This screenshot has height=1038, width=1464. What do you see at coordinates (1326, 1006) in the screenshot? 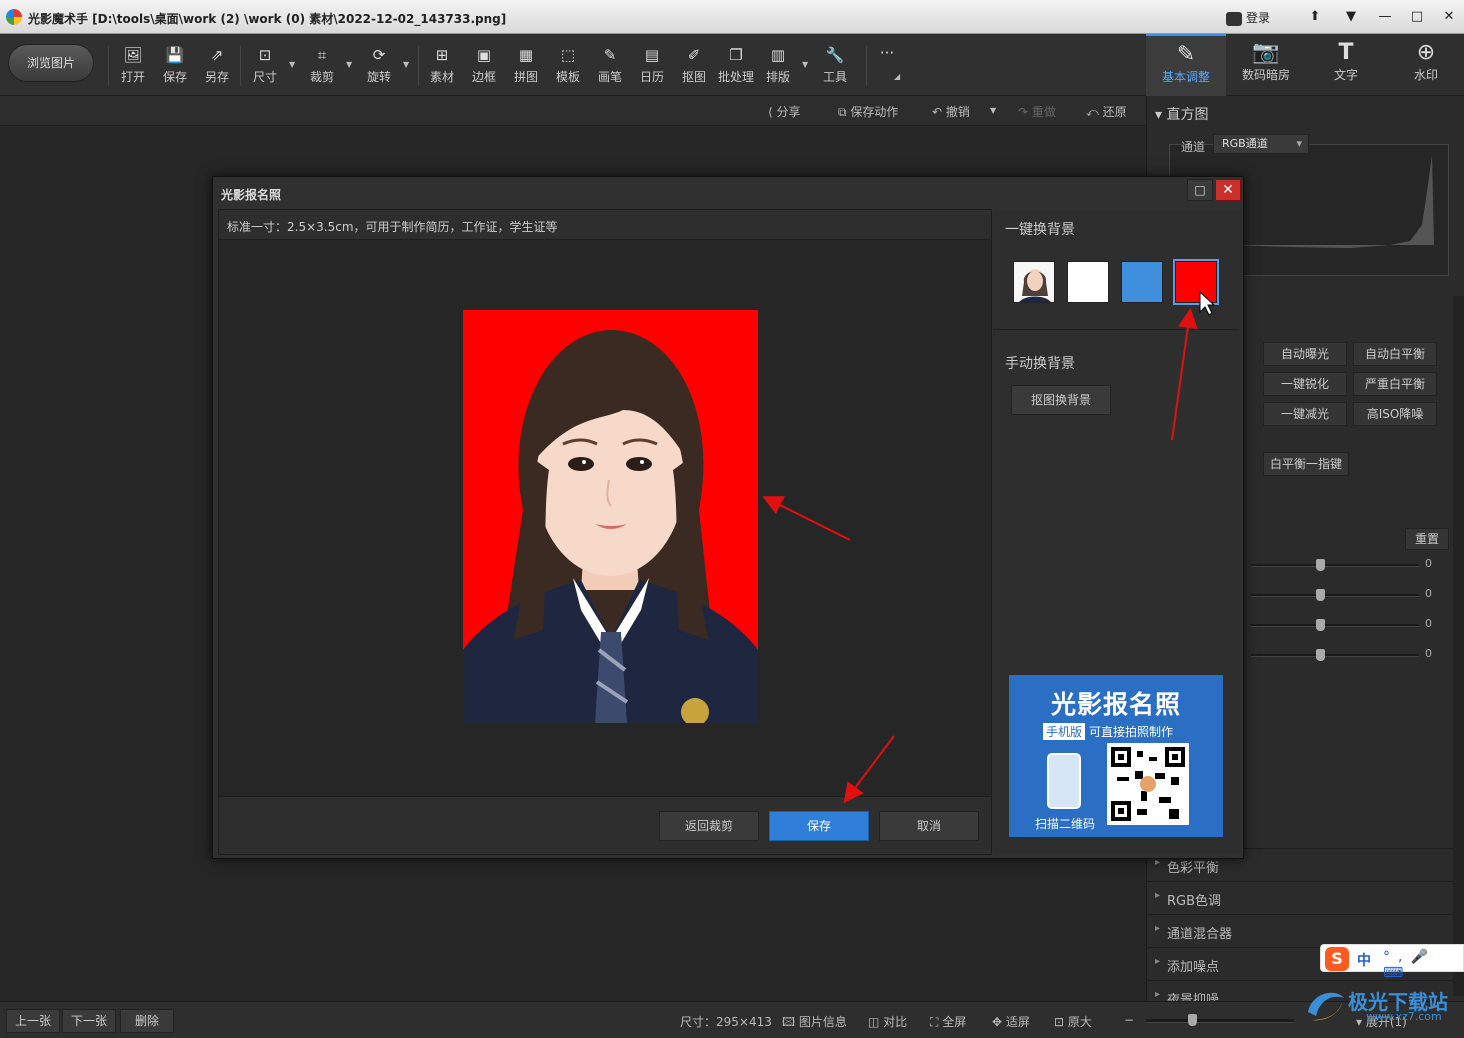
I see `watermark-logo-icon` at bounding box center [1326, 1006].